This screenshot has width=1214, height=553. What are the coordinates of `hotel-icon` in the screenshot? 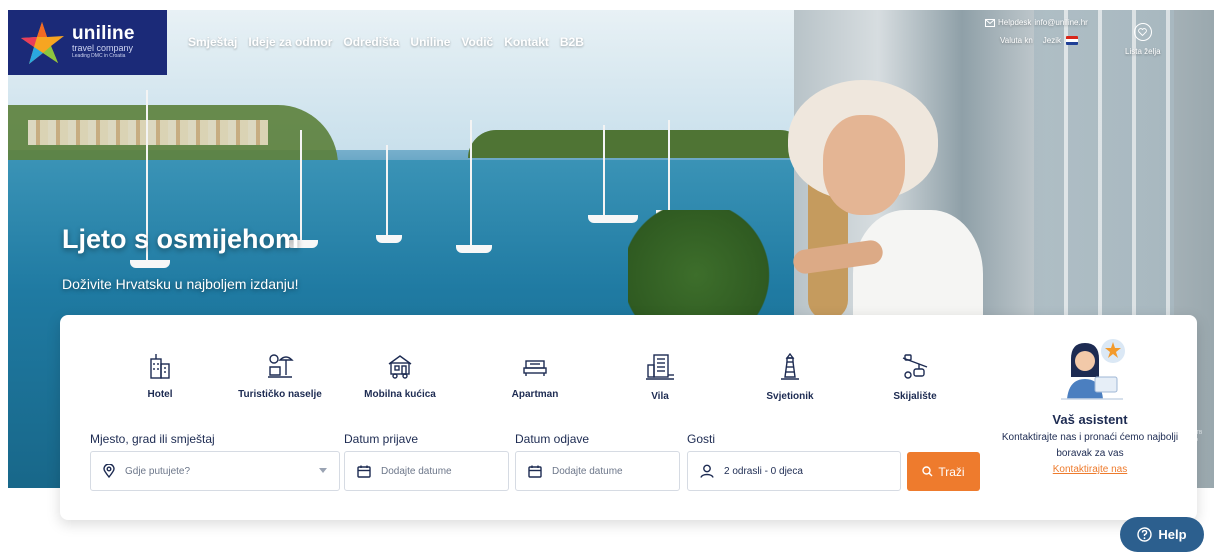 It's located at (160, 366).